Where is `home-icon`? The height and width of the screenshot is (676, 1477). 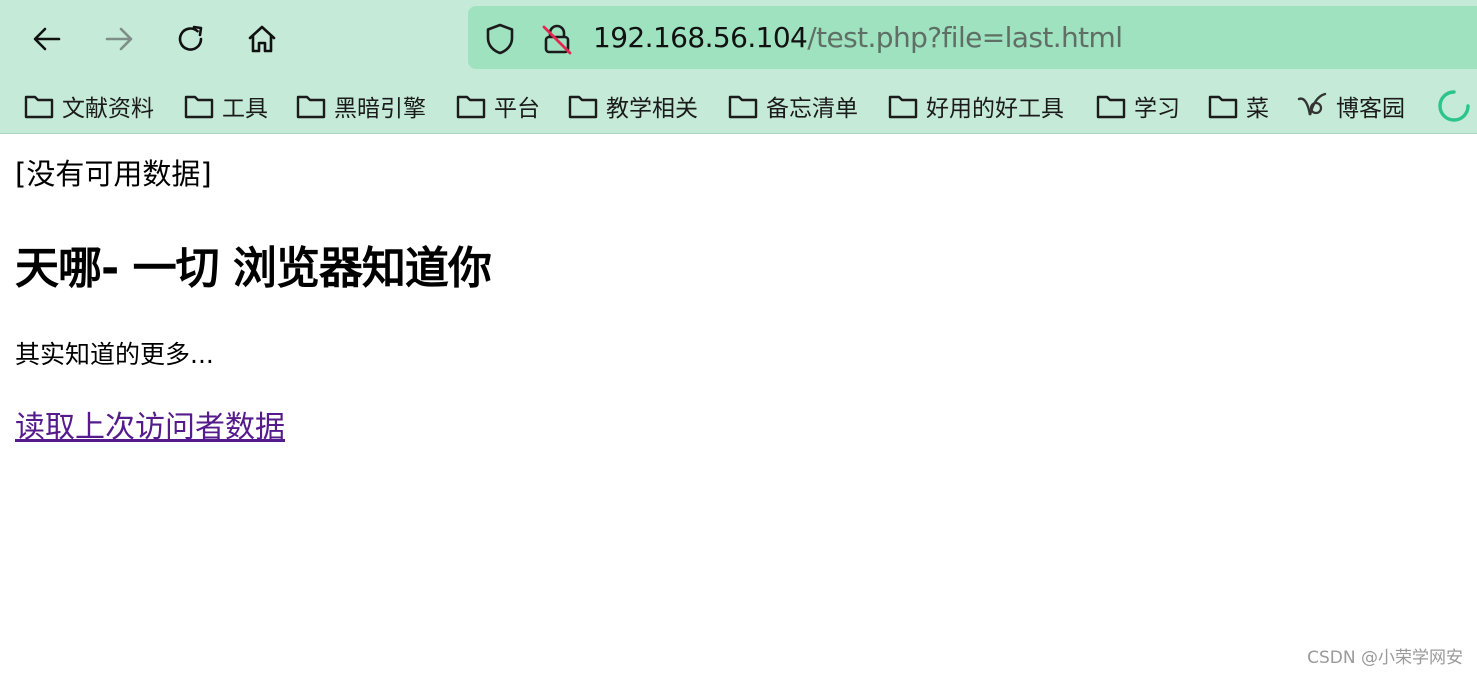 home-icon is located at coordinates (262, 39).